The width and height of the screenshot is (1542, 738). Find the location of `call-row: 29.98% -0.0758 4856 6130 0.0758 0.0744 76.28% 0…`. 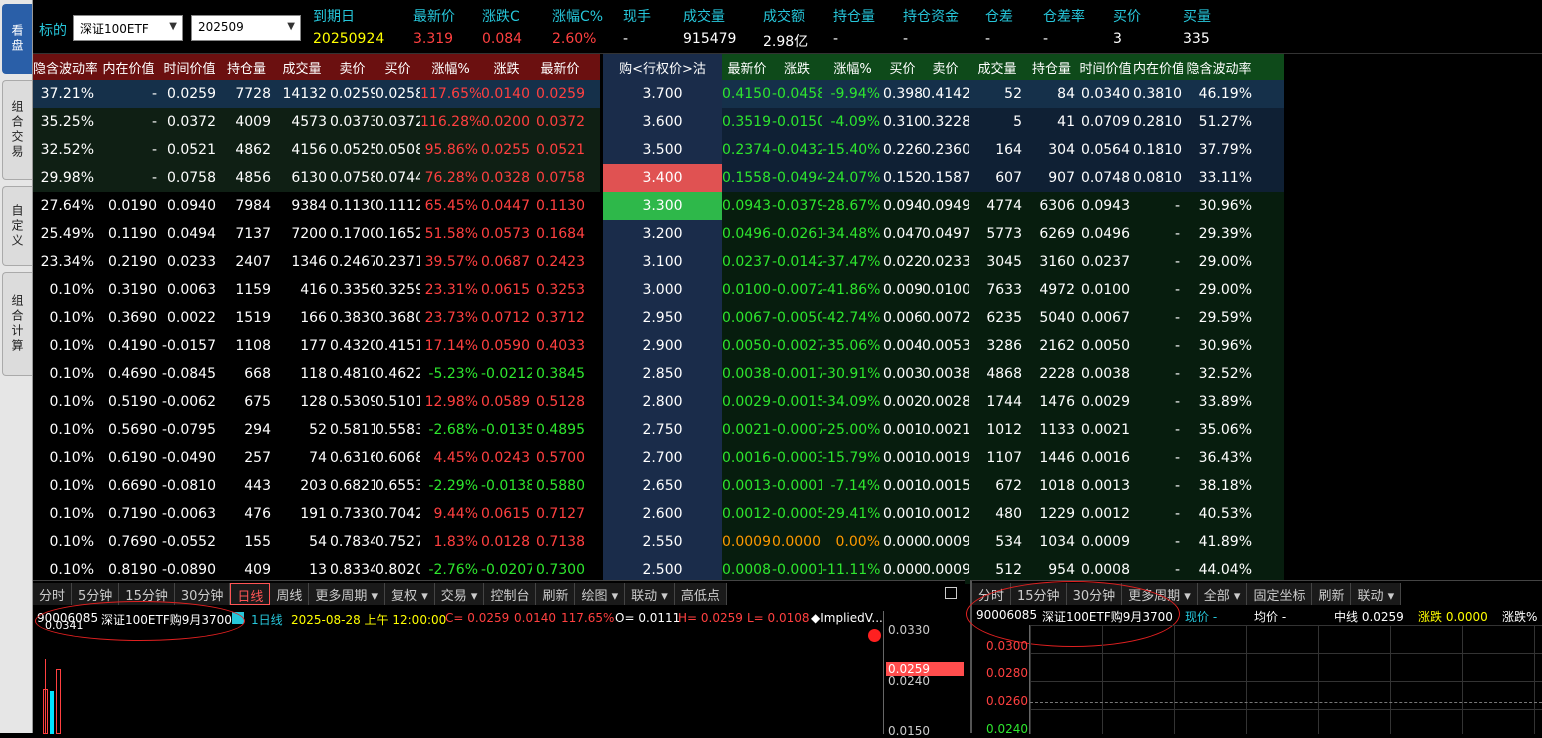

call-row: 29.98% -0.0758 4856 6130 0.0758 0.0744 76.28% 0… is located at coordinates (316, 178).